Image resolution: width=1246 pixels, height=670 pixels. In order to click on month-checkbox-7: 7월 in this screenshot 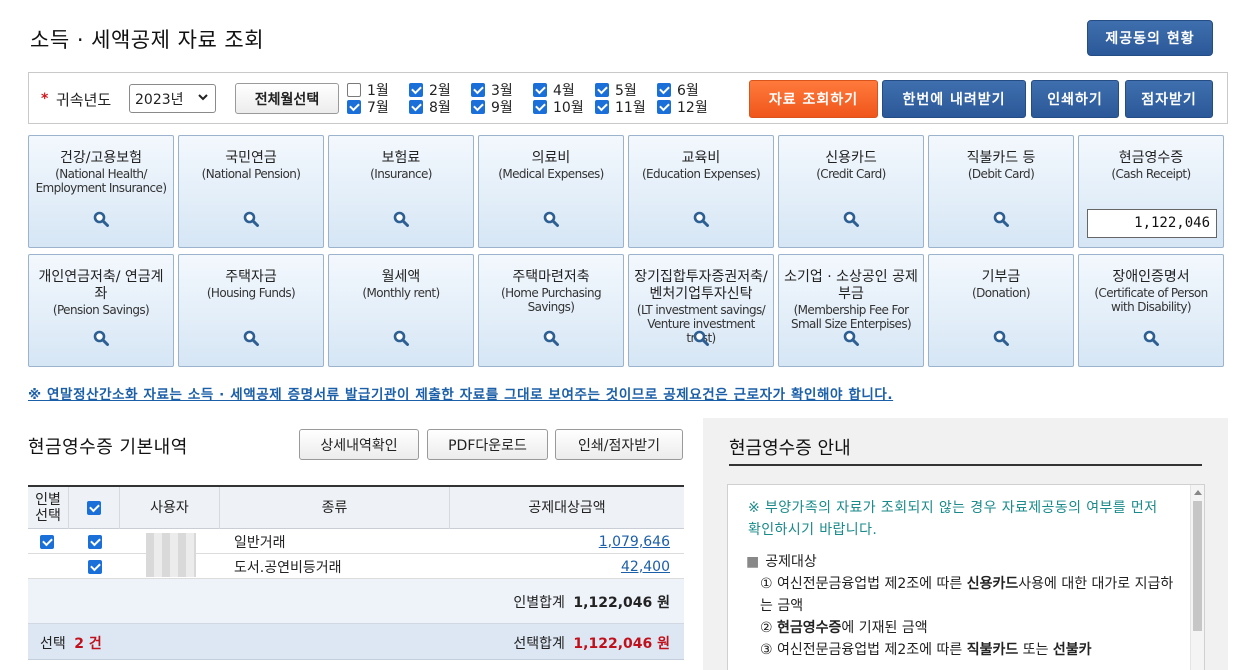, I will do `click(368, 107)`.